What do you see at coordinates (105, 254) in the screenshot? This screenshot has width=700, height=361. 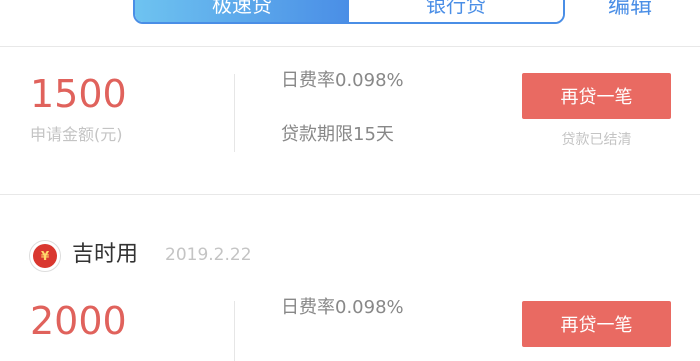 I see `lender-name: 吉时用` at bounding box center [105, 254].